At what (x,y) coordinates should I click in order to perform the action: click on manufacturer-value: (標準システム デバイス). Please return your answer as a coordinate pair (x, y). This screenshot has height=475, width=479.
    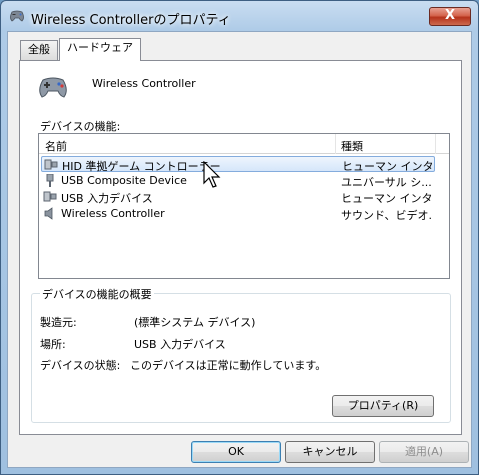
    Looking at the image, I should click on (195, 322).